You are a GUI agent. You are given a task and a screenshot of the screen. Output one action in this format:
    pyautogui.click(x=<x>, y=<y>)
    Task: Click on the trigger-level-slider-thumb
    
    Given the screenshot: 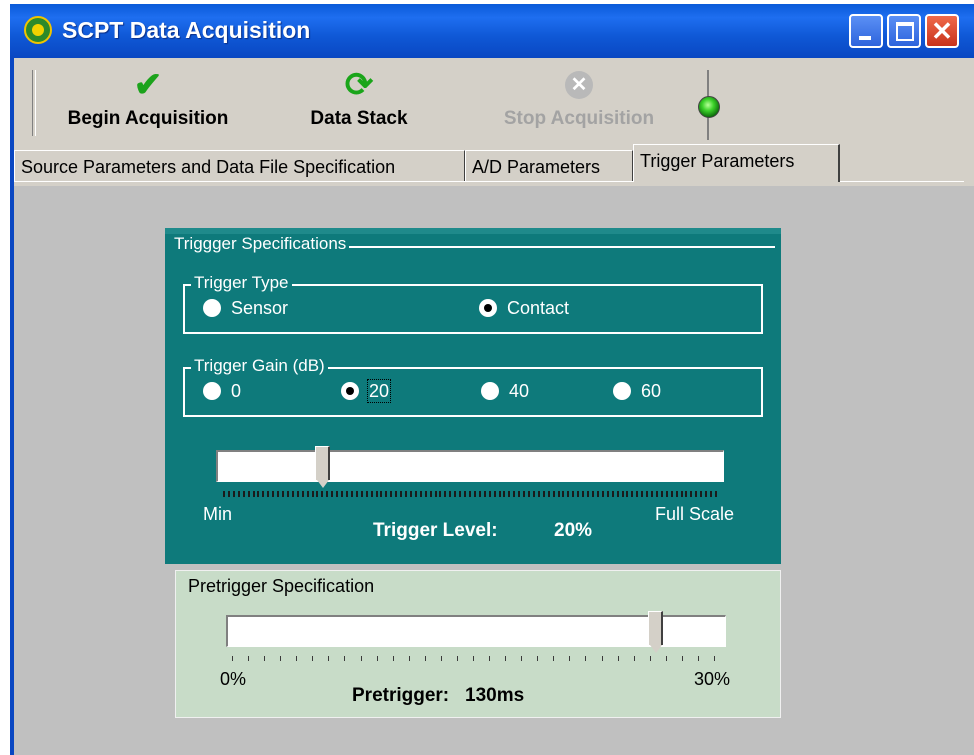 What is the action you would take?
    pyautogui.click(x=322, y=467)
    